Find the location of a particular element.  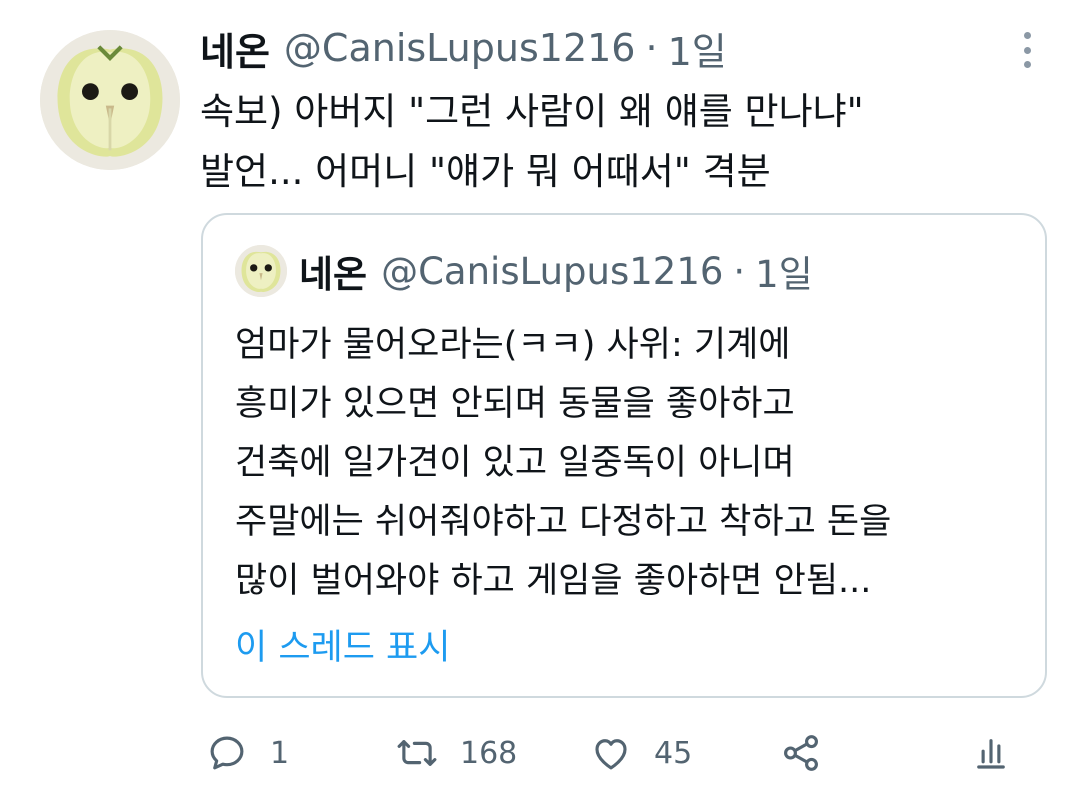

show-thread-link: 이 스레드 표시 is located at coordinates (342, 648).